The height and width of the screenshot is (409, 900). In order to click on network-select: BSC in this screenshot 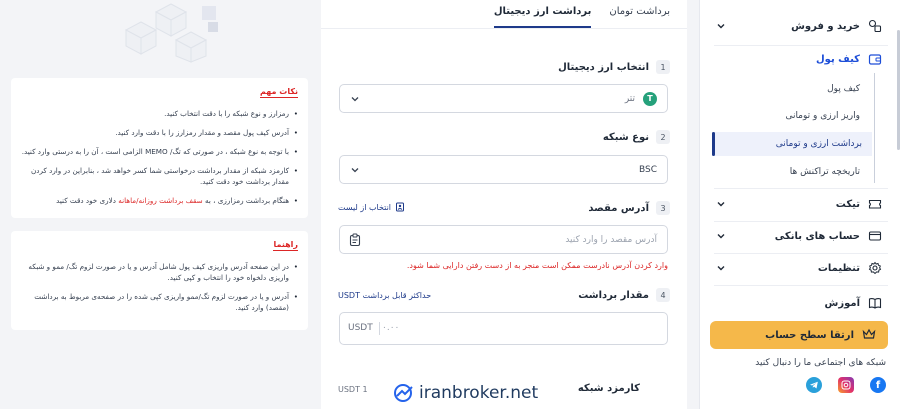, I will do `click(503, 169)`.